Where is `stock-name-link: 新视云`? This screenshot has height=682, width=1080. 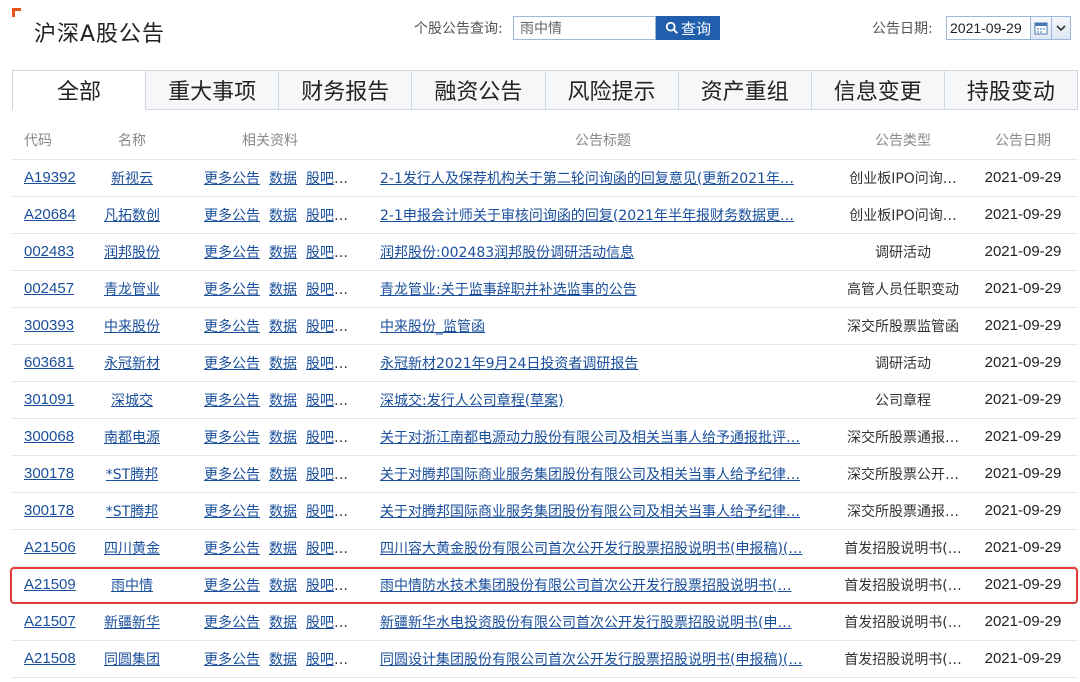 stock-name-link: 新视云 is located at coordinates (132, 179).